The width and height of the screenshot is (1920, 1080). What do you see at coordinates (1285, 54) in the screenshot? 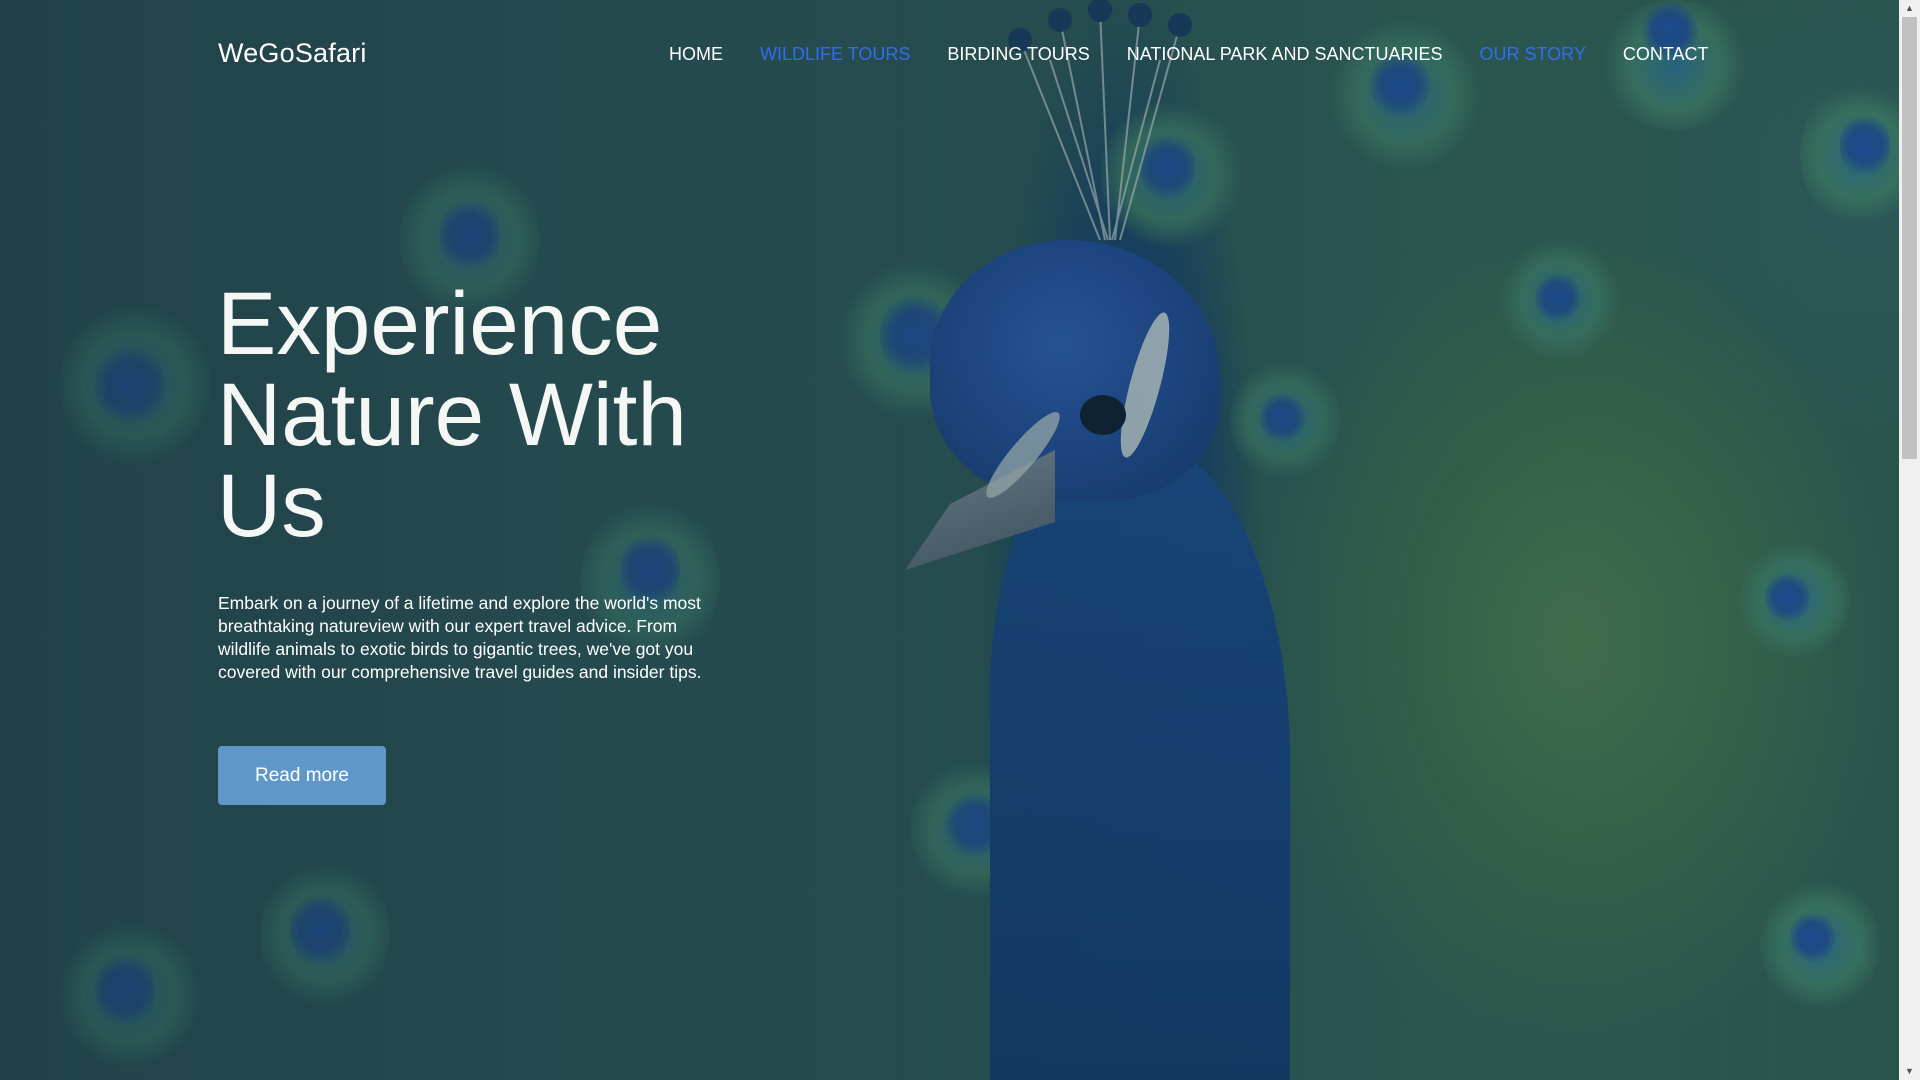
I see `nav-item-national-park-and-sanctuaries: NATIONAL PARK AND SANCTUARIES` at bounding box center [1285, 54].